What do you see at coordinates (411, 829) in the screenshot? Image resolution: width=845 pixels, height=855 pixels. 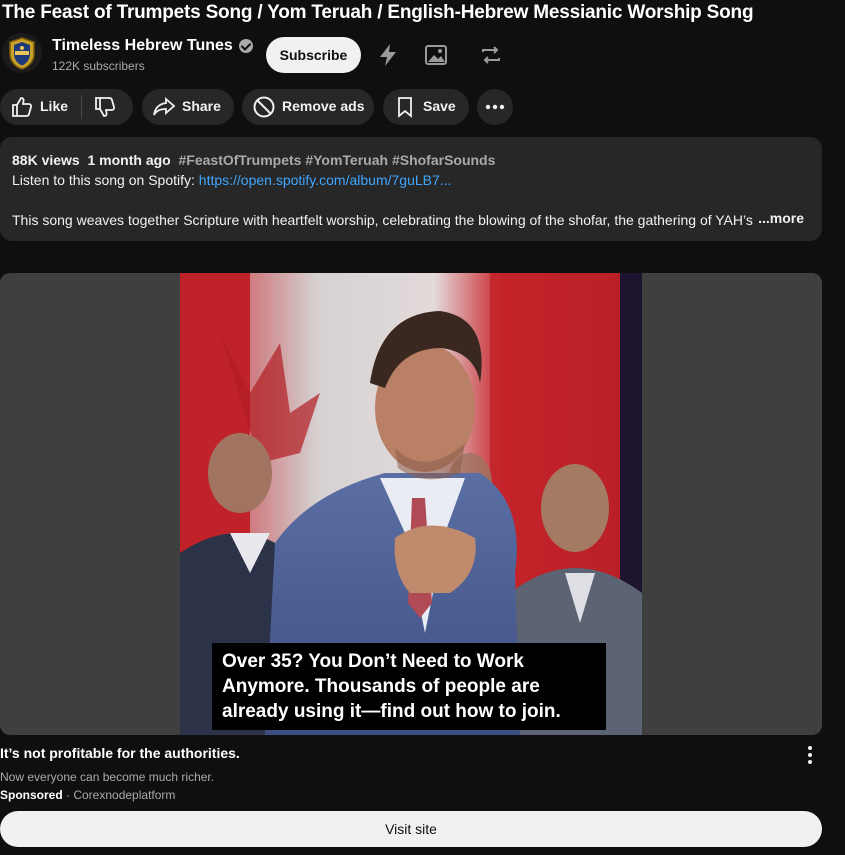 I see `visit-site-button: Visit site` at bounding box center [411, 829].